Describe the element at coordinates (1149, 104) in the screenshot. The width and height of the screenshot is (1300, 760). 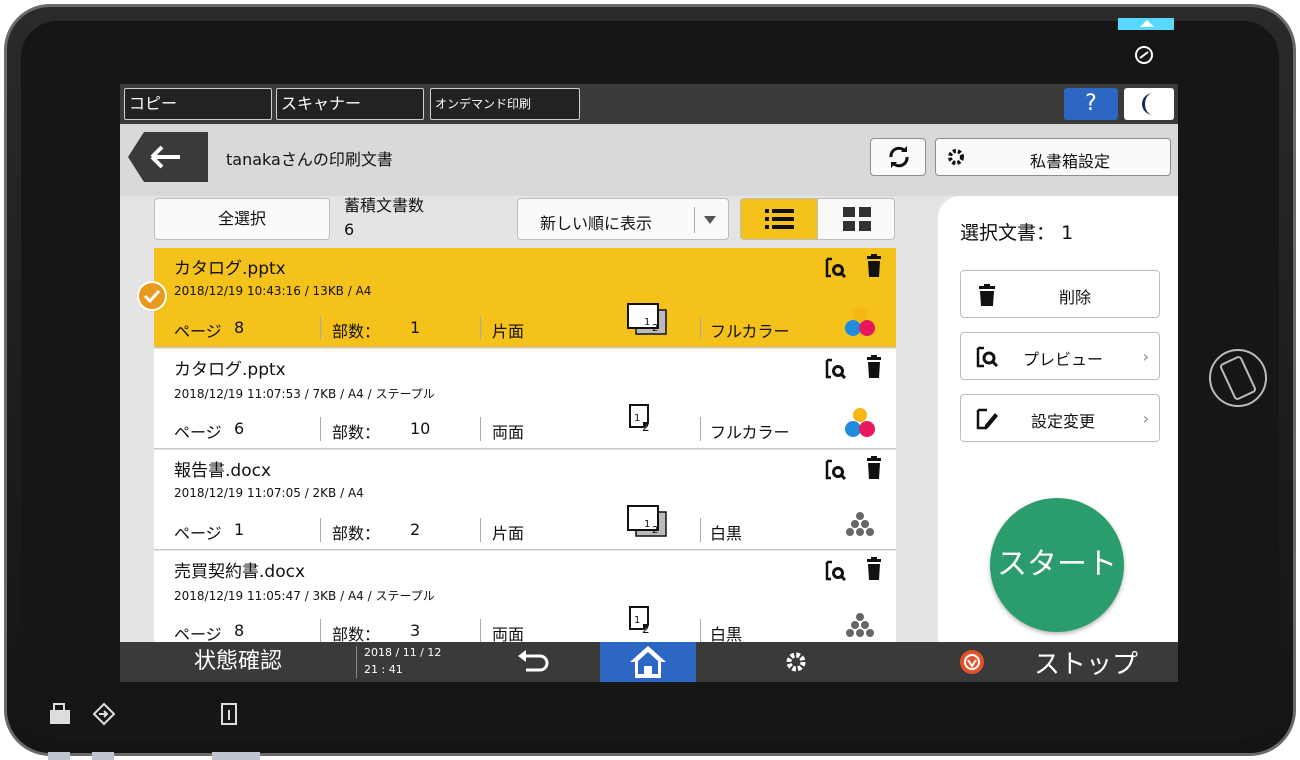
I see `energy-saver-button` at that location.